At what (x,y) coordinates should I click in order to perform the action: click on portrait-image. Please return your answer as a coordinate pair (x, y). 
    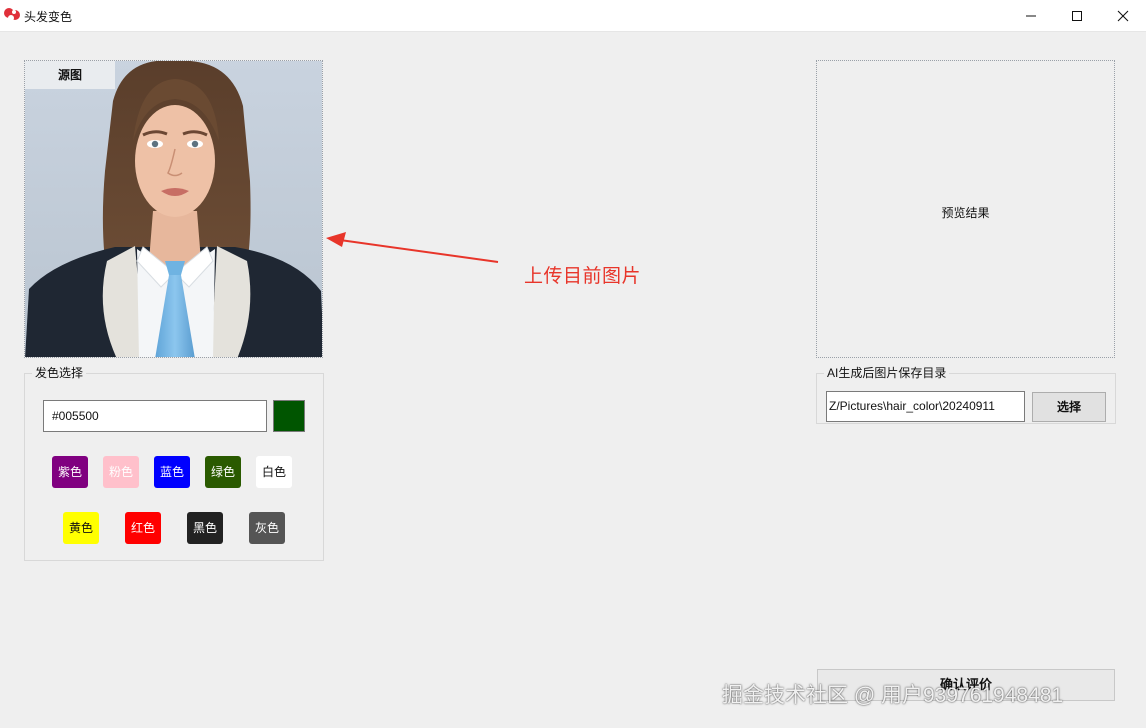
    Looking at the image, I should click on (173, 209).